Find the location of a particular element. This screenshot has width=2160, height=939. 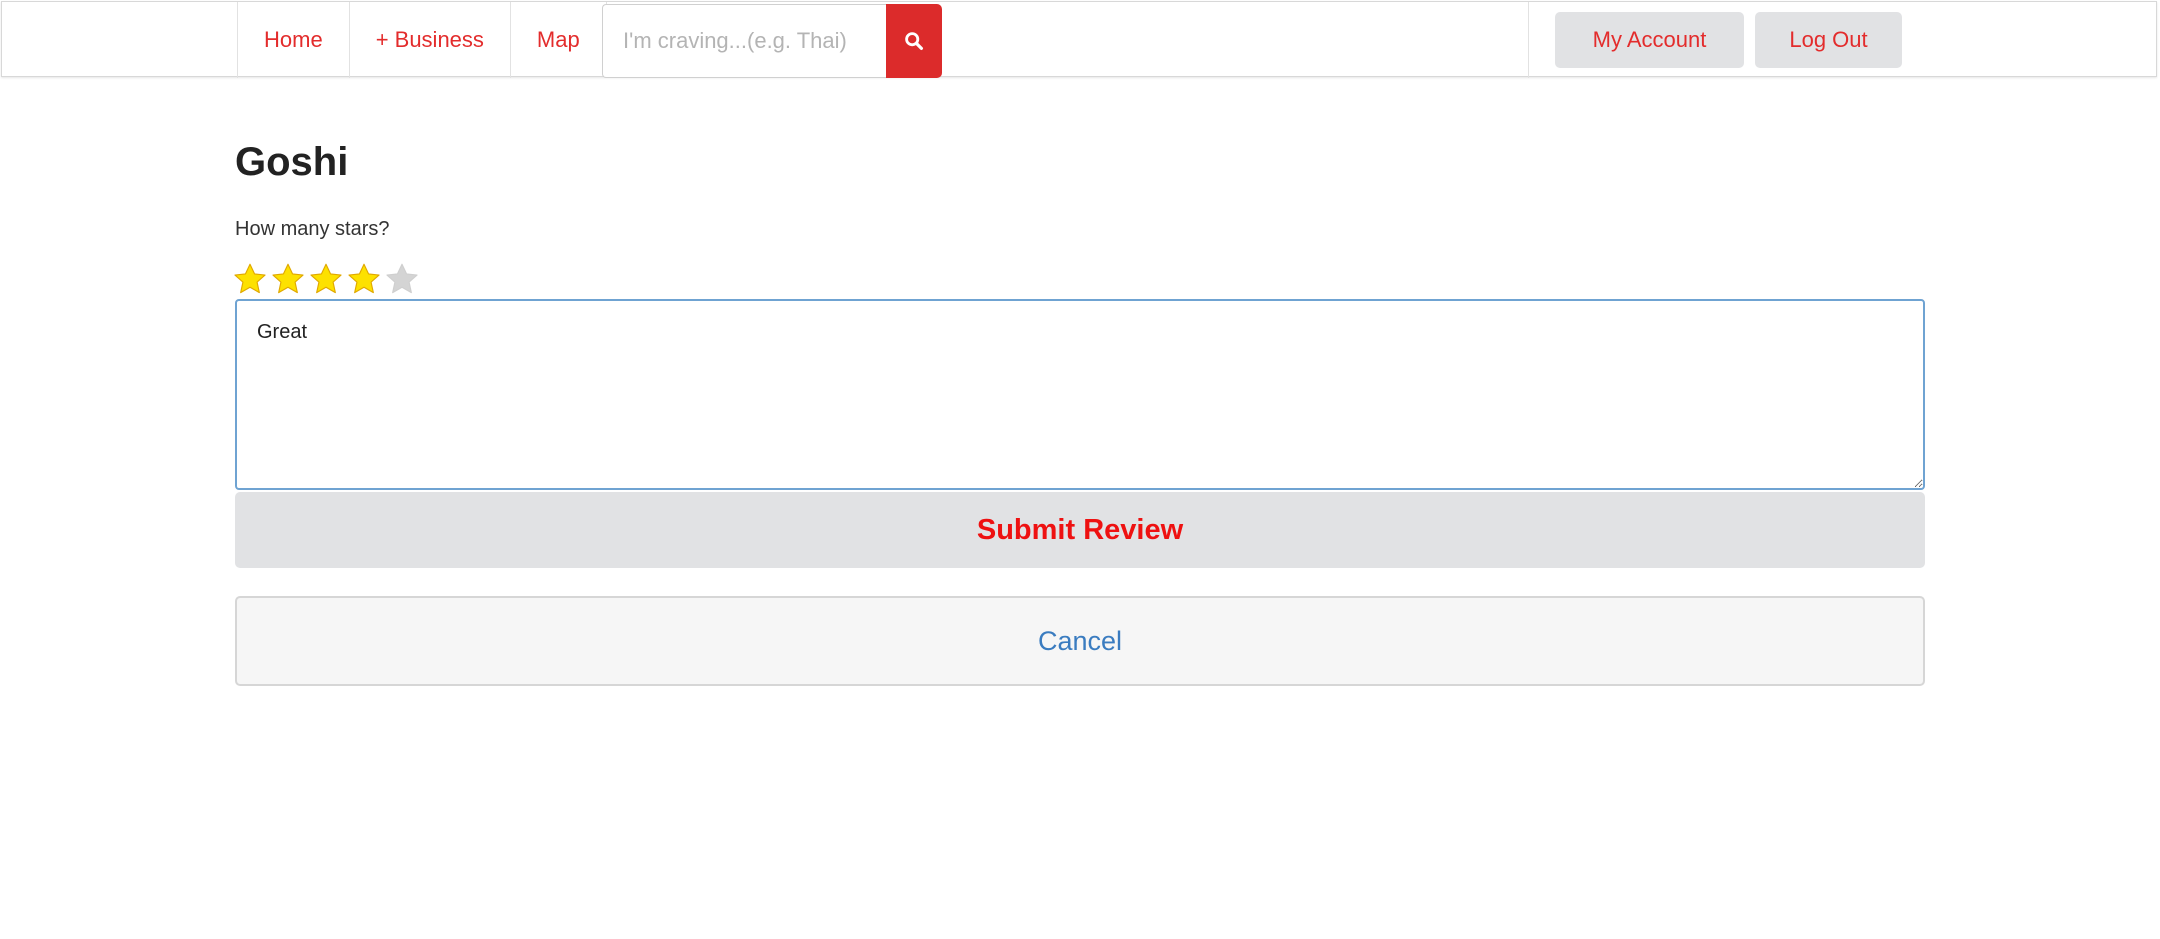

search-icon is located at coordinates (914, 41).